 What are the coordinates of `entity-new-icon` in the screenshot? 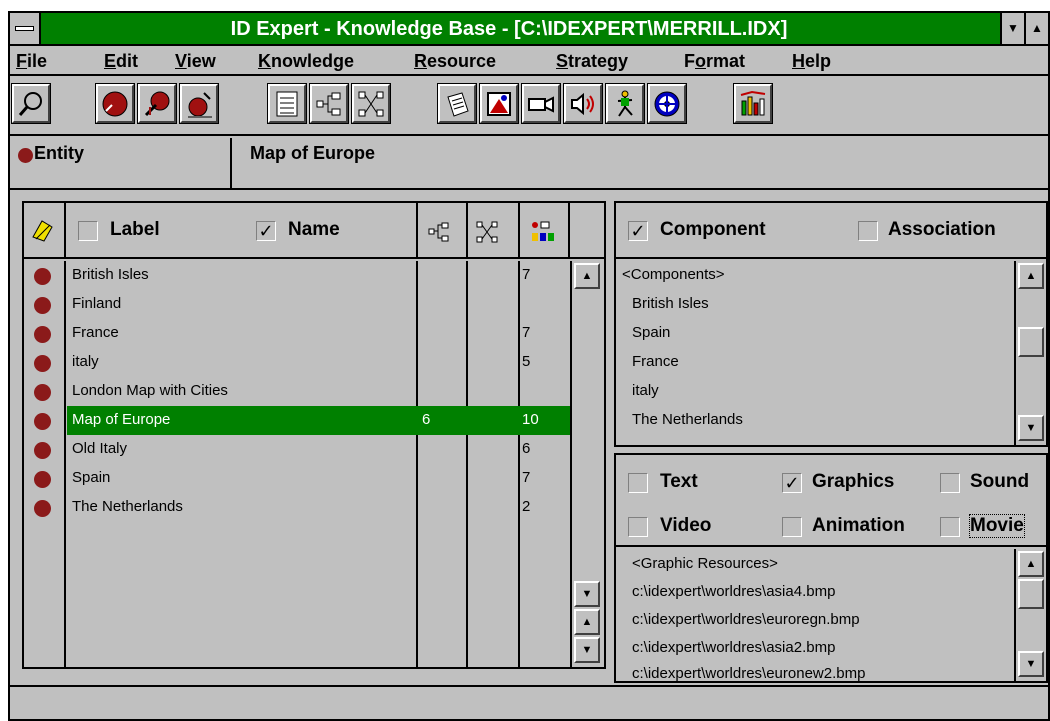 It's located at (200, 104).